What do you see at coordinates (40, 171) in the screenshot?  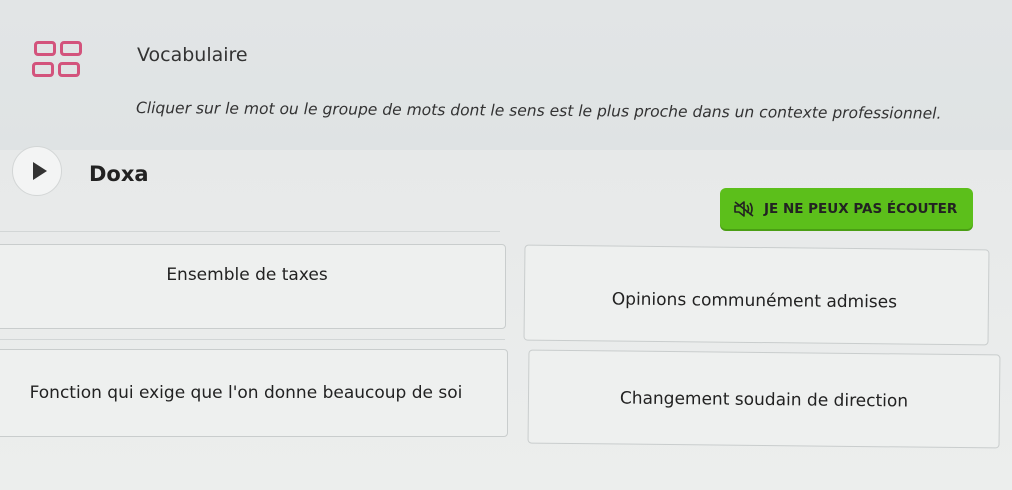 I see `play-icon` at bounding box center [40, 171].